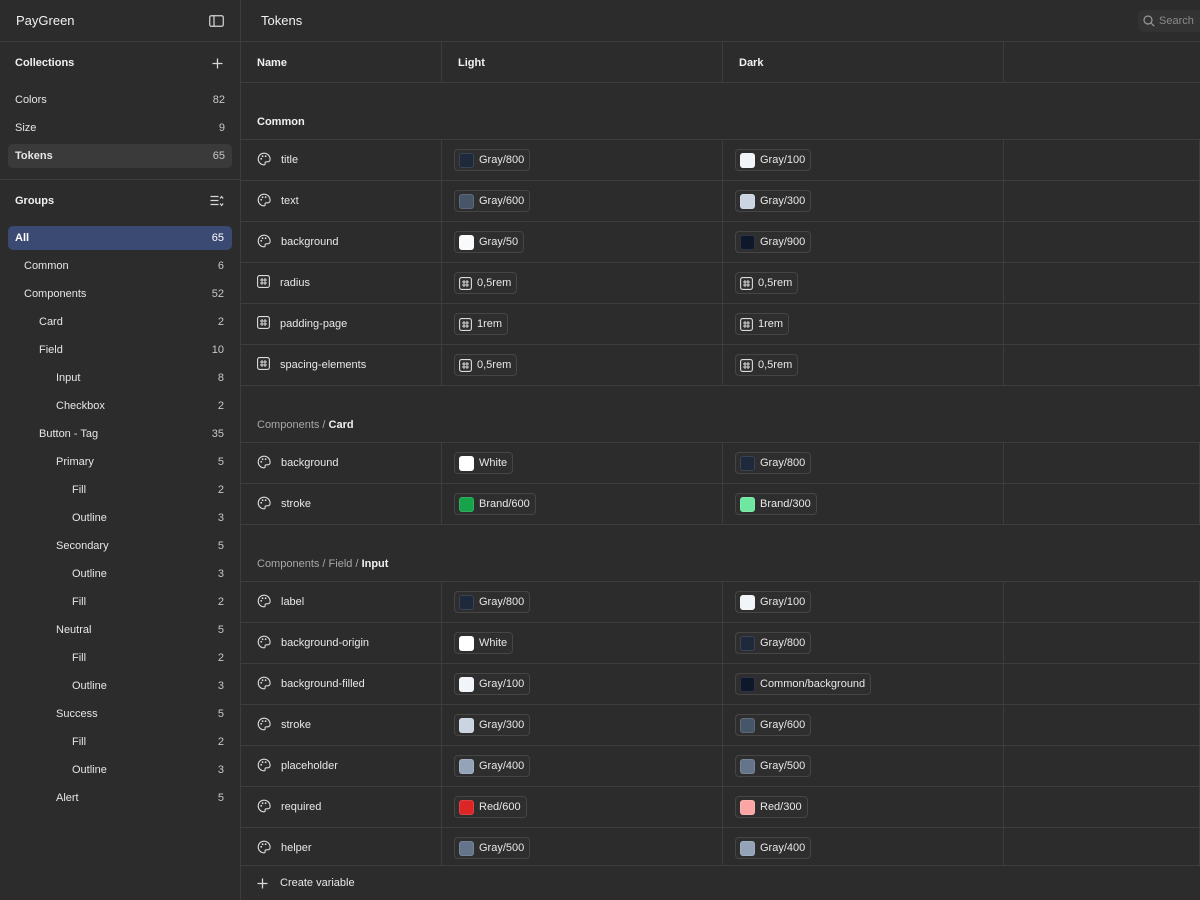 The image size is (1200, 900). What do you see at coordinates (776, 504) in the screenshot?
I see `value-chip: Brand/300` at bounding box center [776, 504].